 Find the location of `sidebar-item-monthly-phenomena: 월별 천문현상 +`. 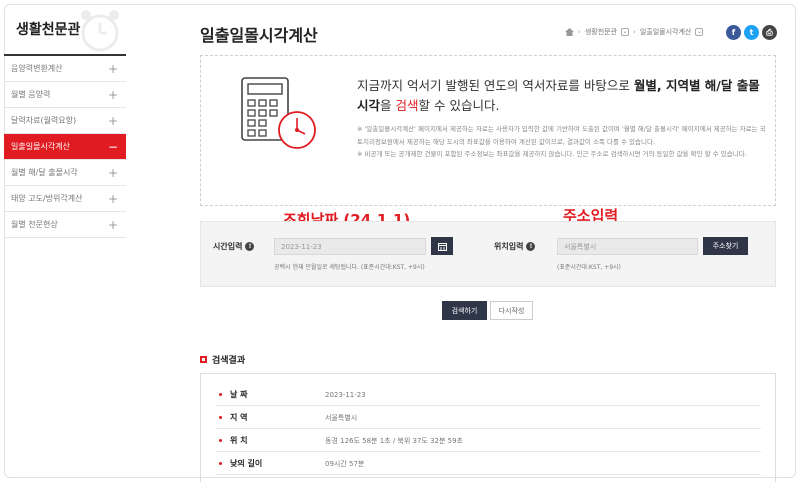

sidebar-item-monthly-phenomena: 월별 천문현상 + is located at coordinates (65, 225).